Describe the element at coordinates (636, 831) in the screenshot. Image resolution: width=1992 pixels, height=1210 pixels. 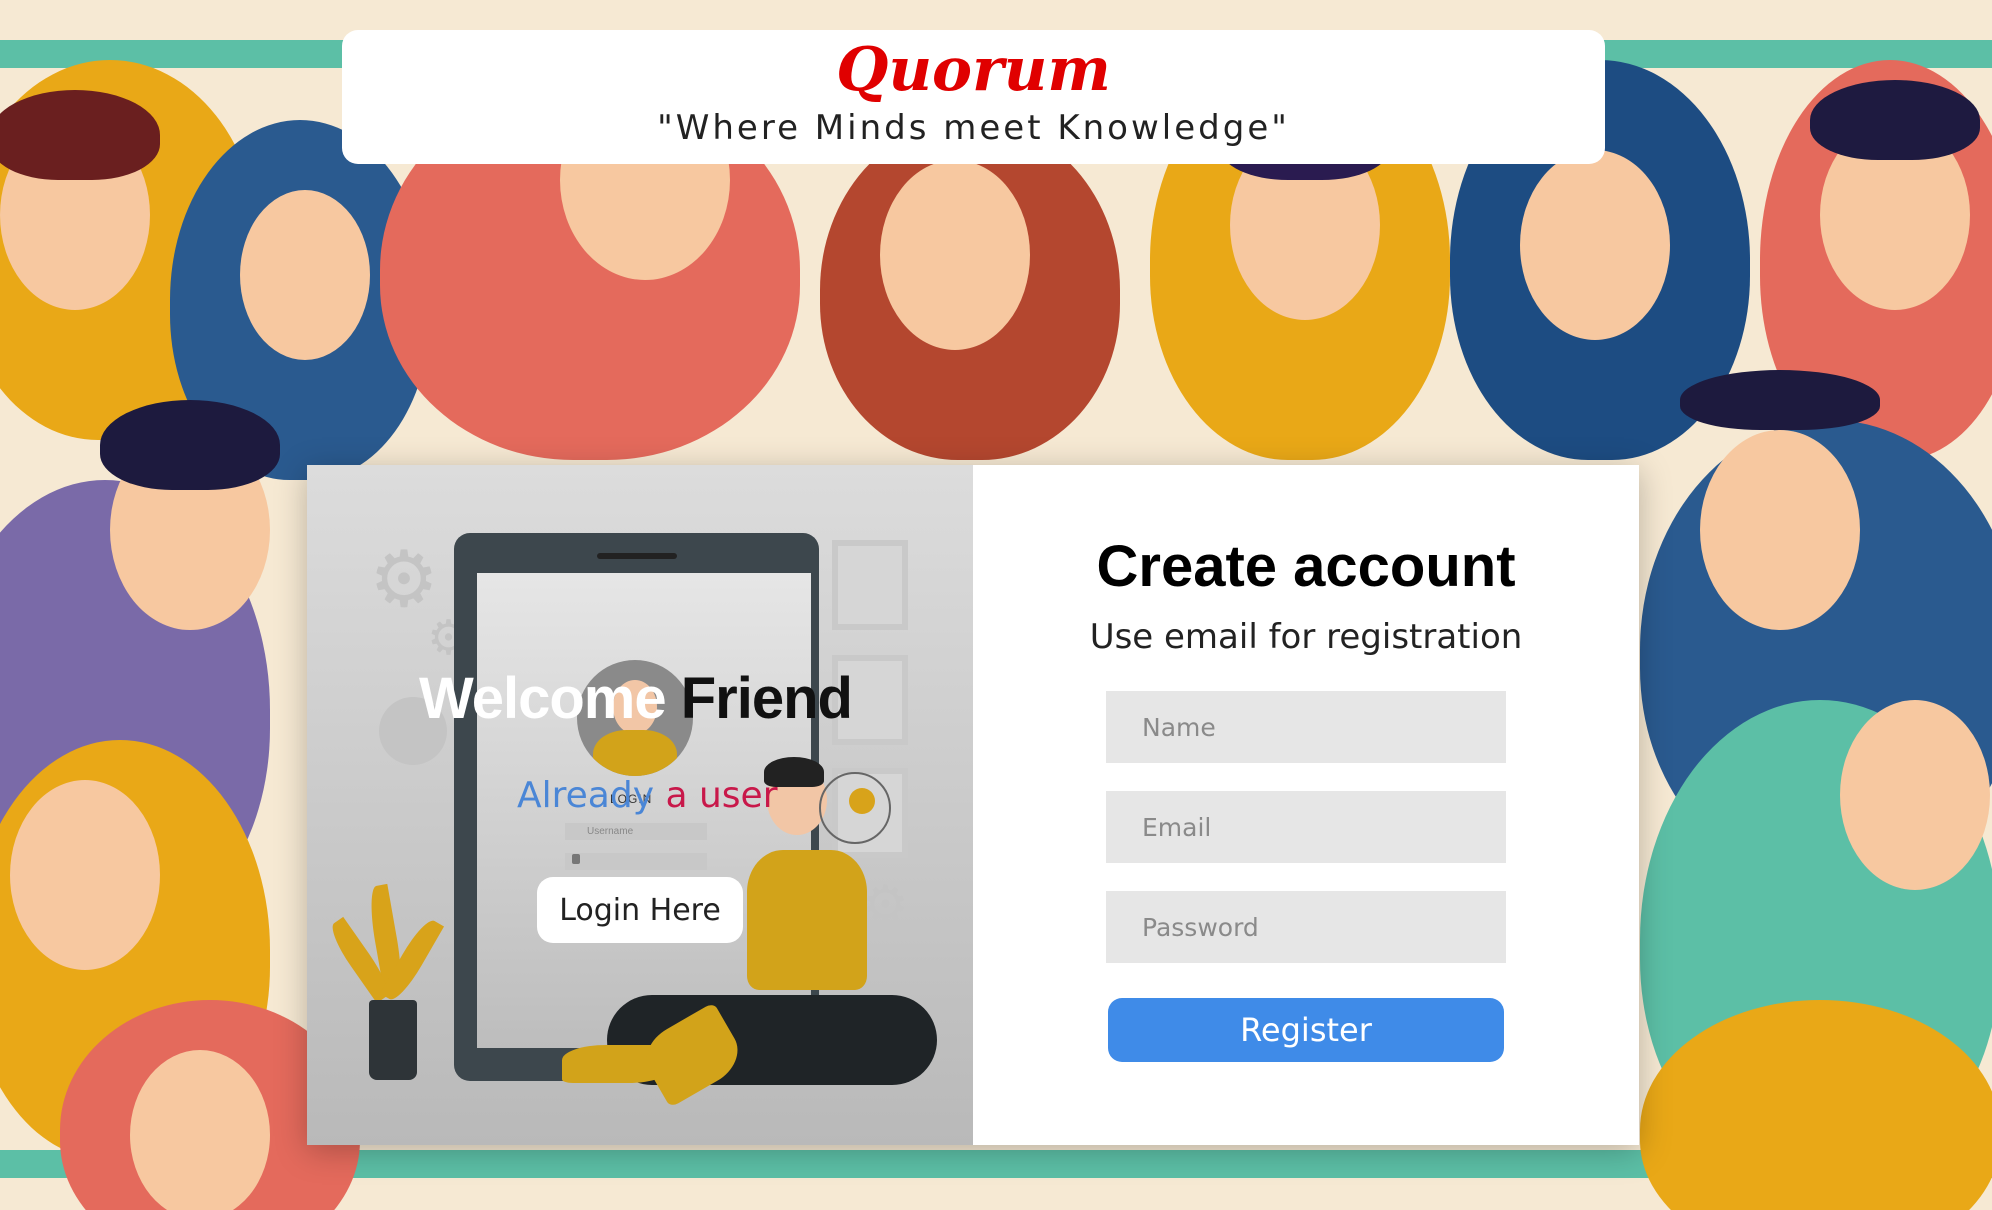
I see `illustration-username-field: Username` at that location.